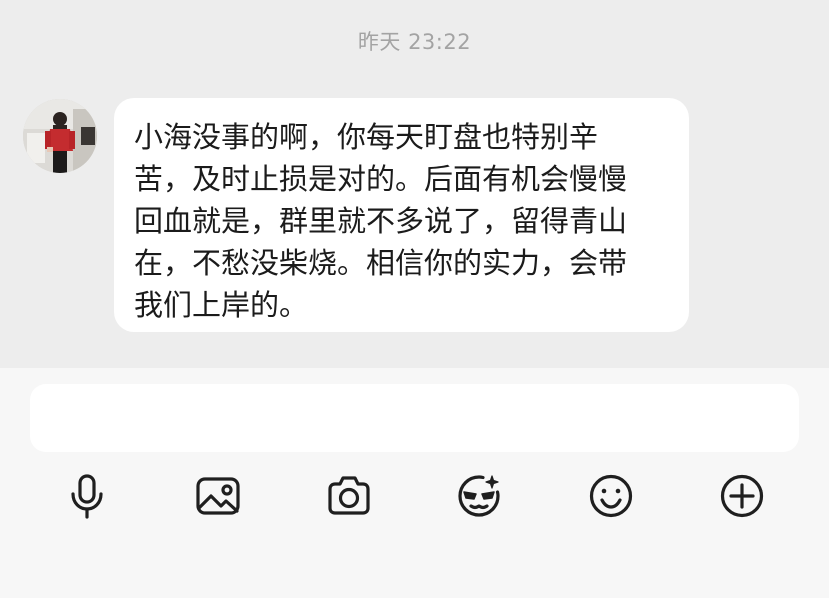 This screenshot has height=598, width=829. I want to click on message-input, so click(414, 418).